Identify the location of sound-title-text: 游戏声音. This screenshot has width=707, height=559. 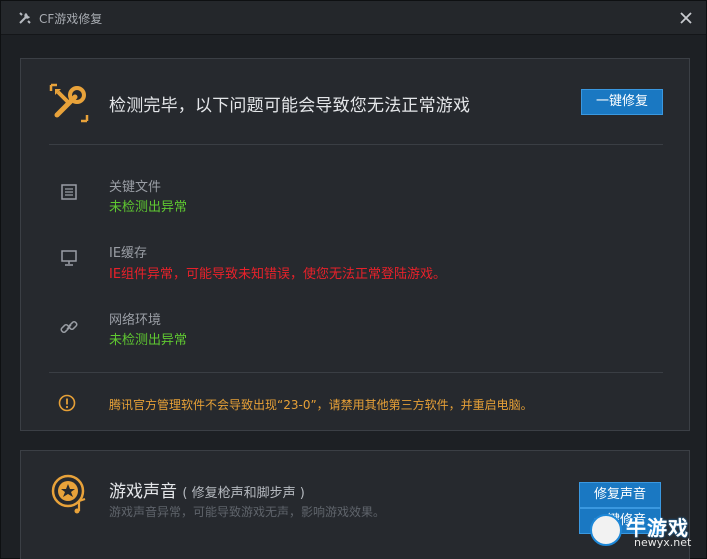
(143, 492).